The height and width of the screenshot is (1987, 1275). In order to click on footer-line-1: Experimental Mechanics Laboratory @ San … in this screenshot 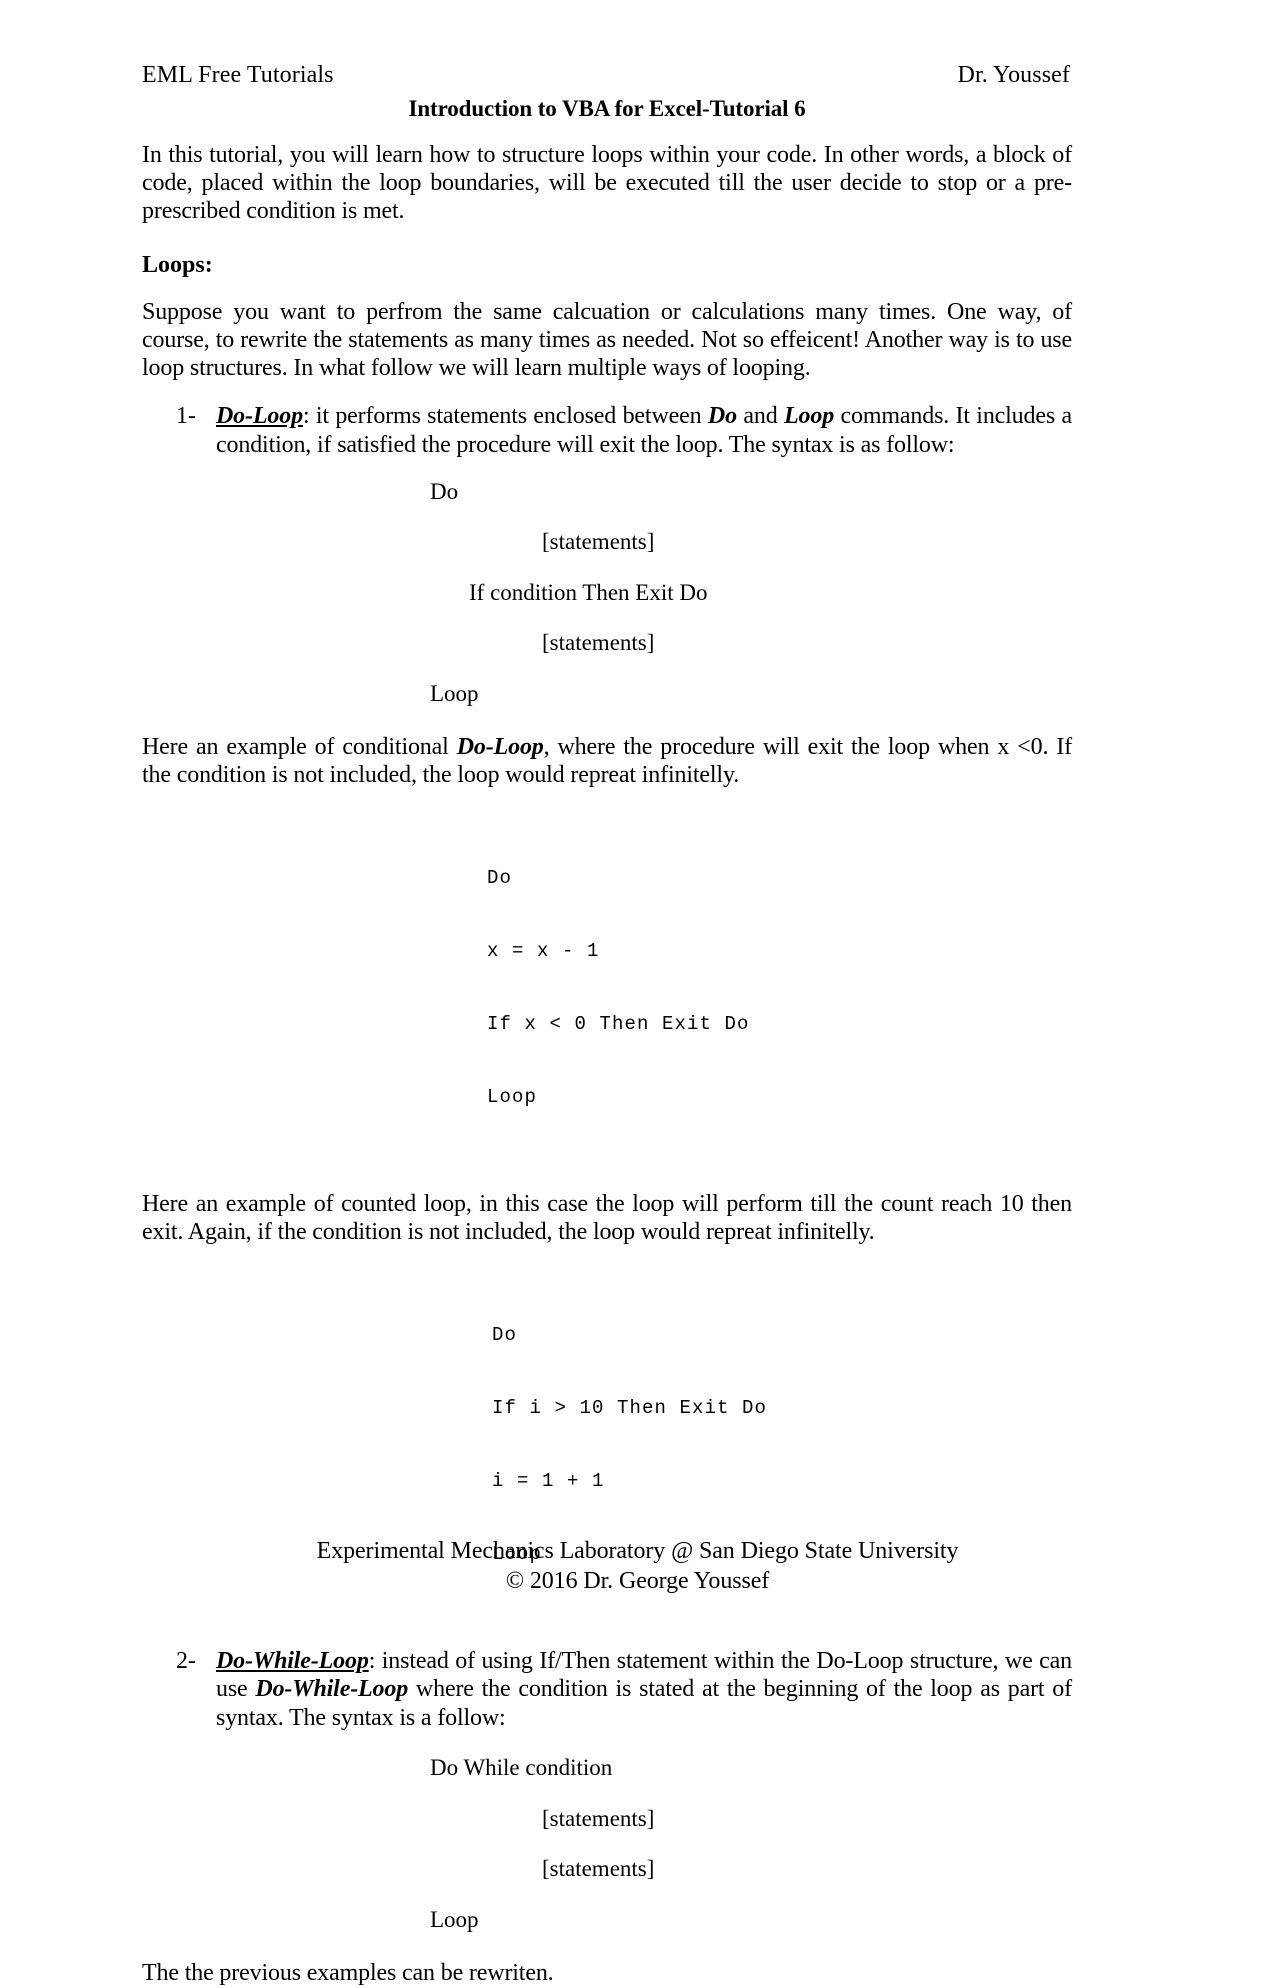, I will do `click(637, 1551)`.